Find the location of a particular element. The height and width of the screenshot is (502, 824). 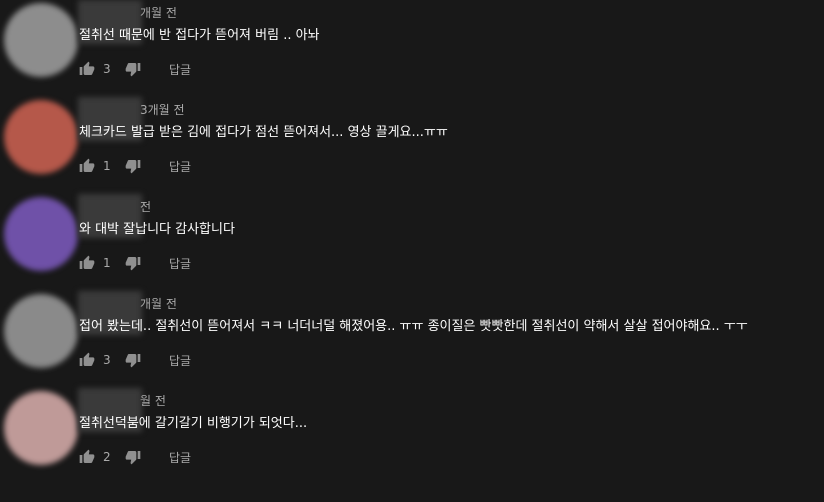

comment-text: 체크카드 발급 받은 김에 접다가 점선 뜯어져서... 영상 끌게요...ㅠㅠ is located at coordinates (263, 132).